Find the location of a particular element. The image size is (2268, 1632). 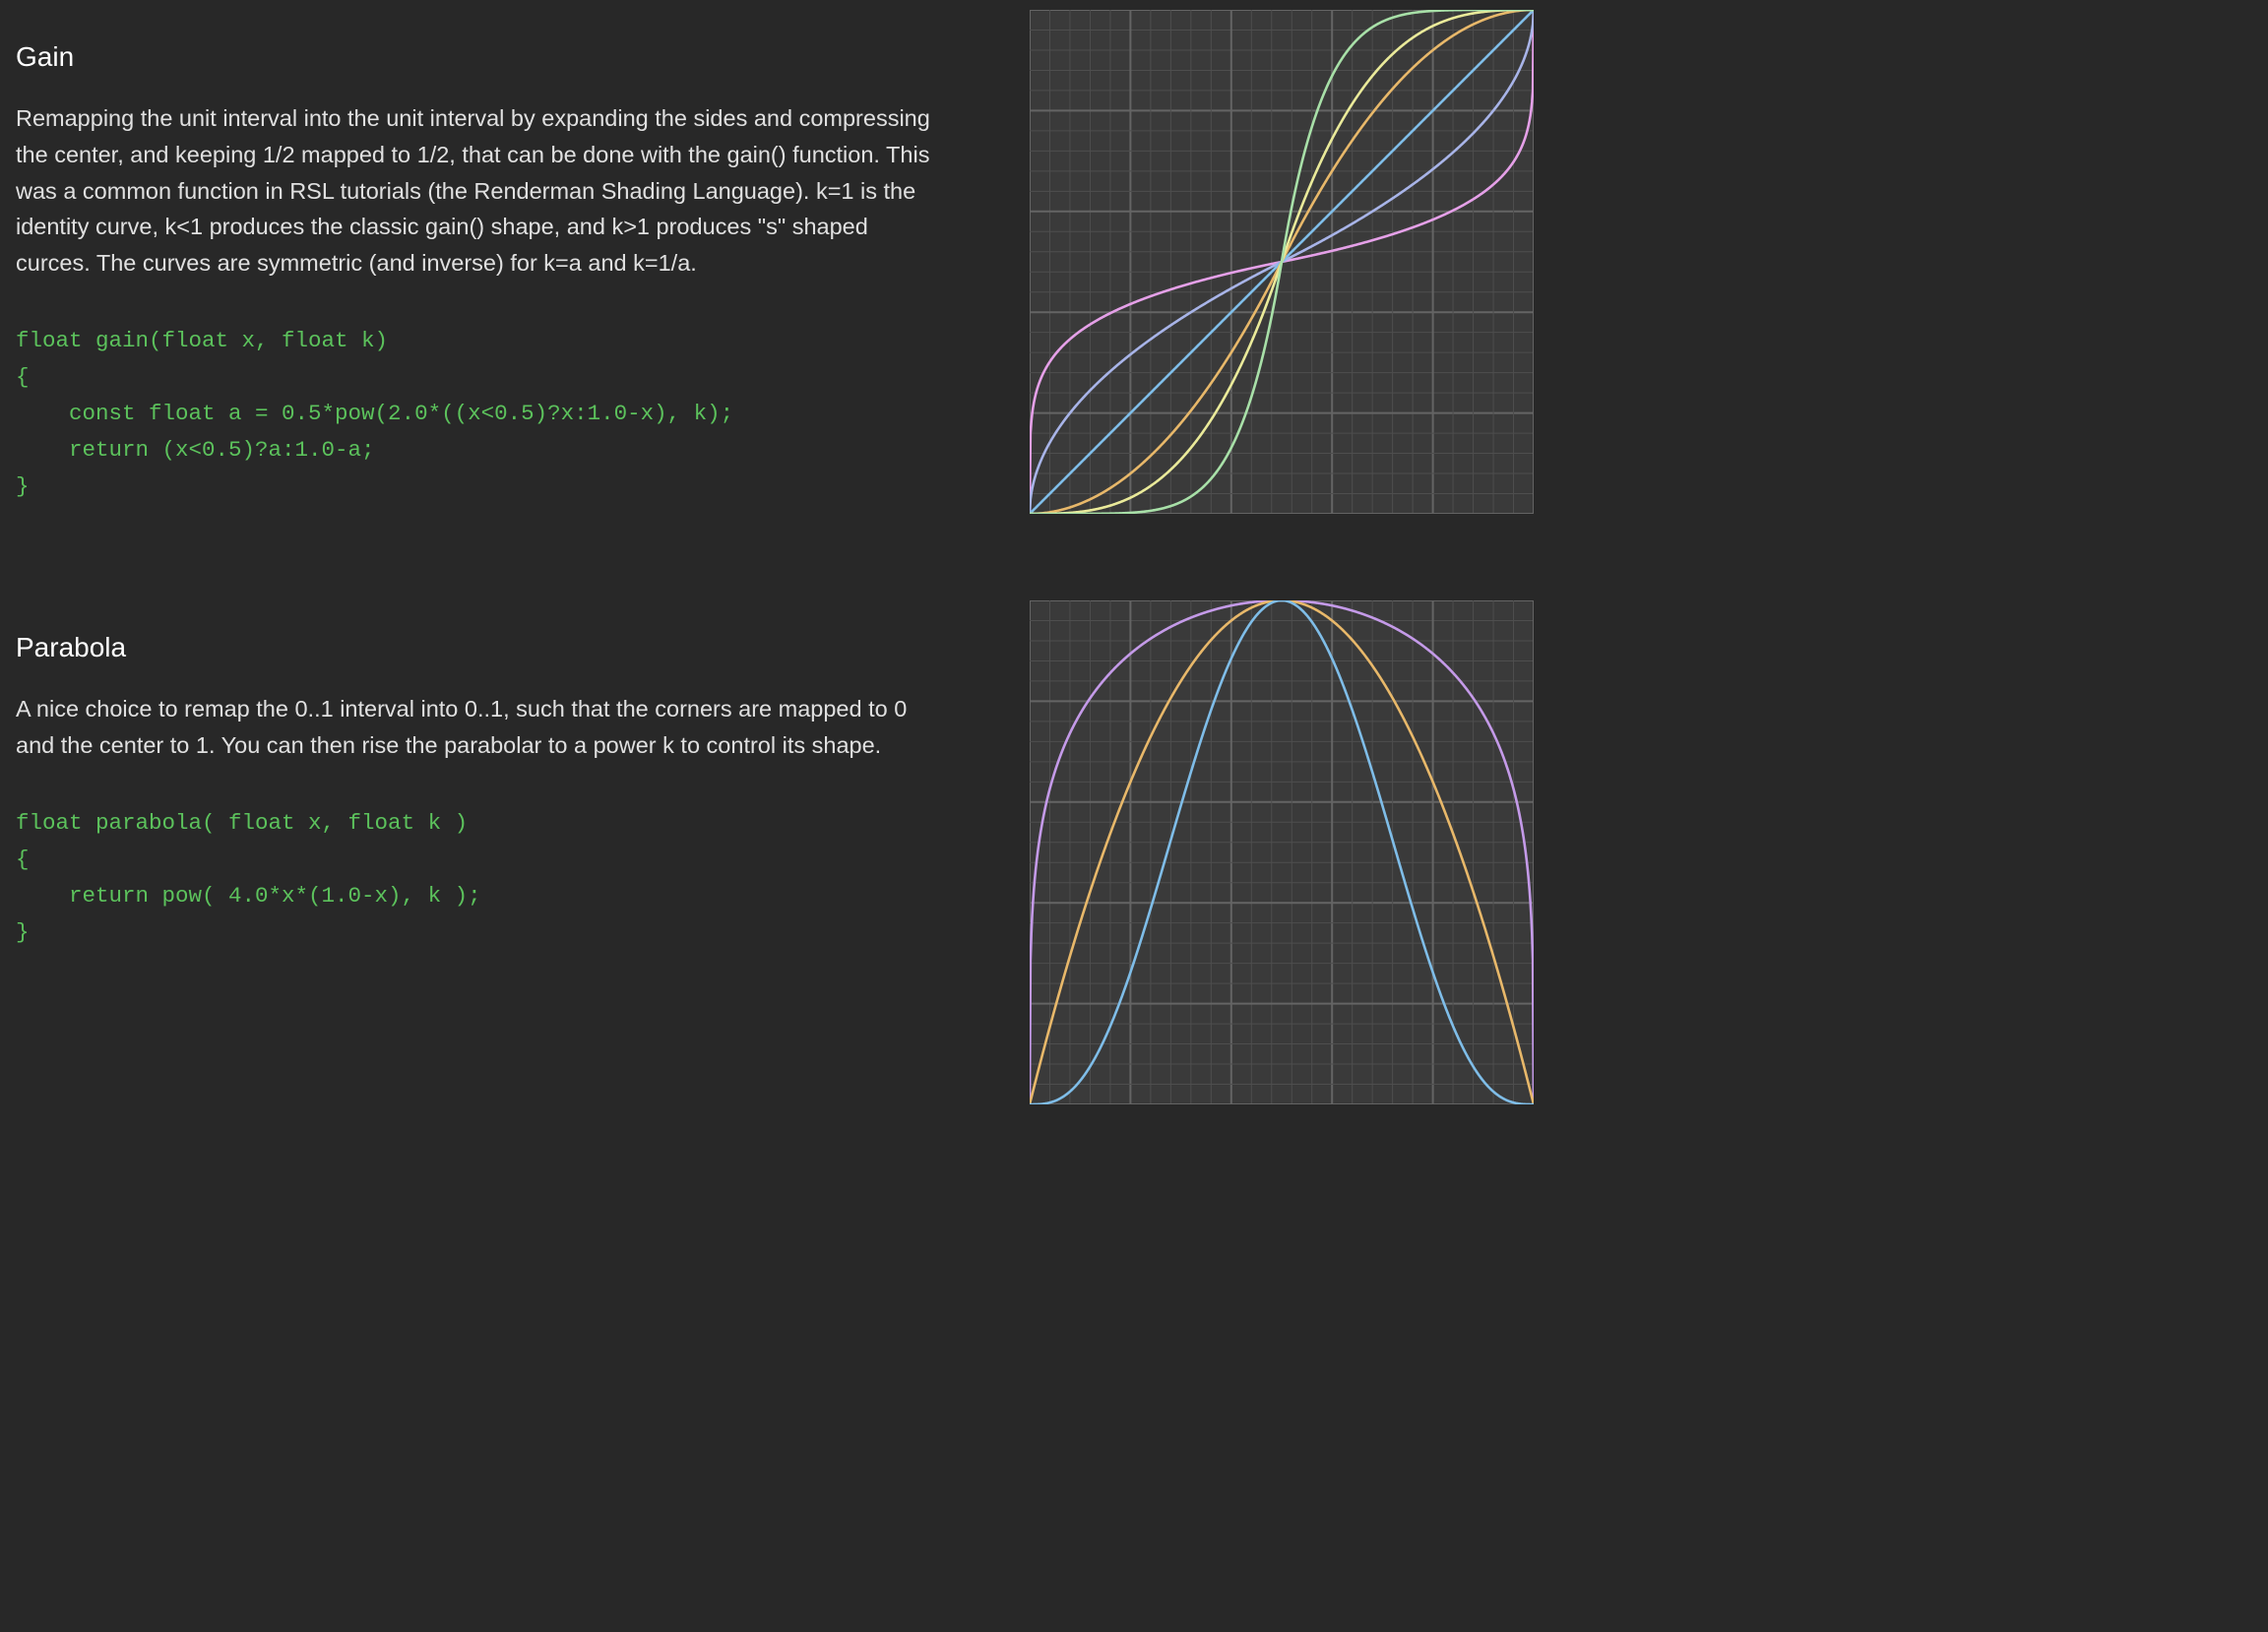

gain-plot-svg is located at coordinates (1282, 262).